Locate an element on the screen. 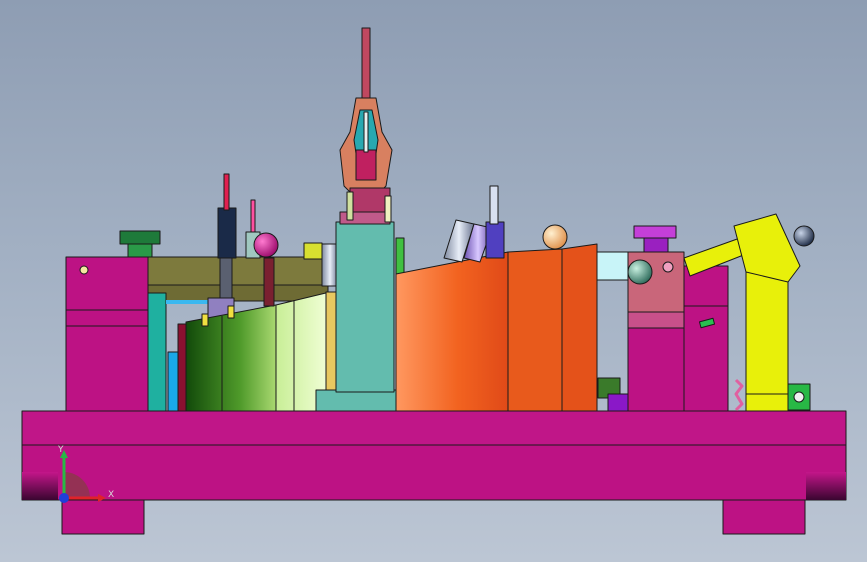  green-panel-dark is located at coordinates (231, 358).